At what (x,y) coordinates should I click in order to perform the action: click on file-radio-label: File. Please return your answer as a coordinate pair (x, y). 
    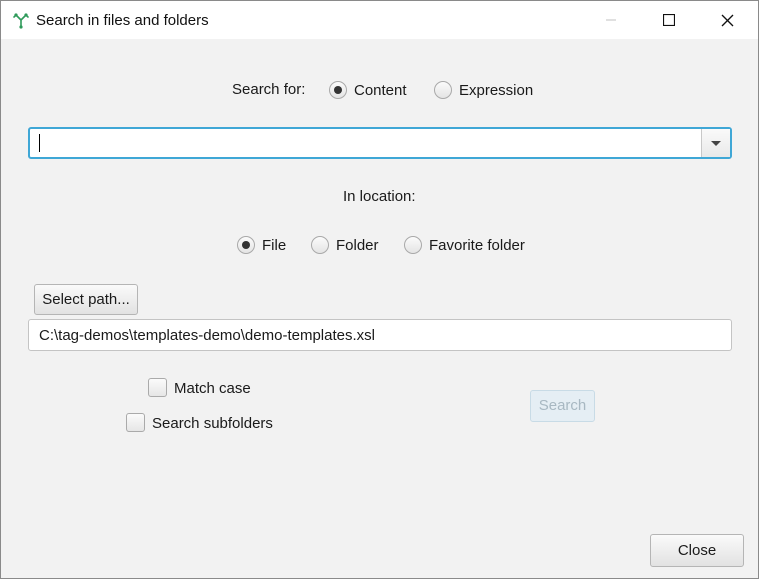
    Looking at the image, I should click on (274, 245).